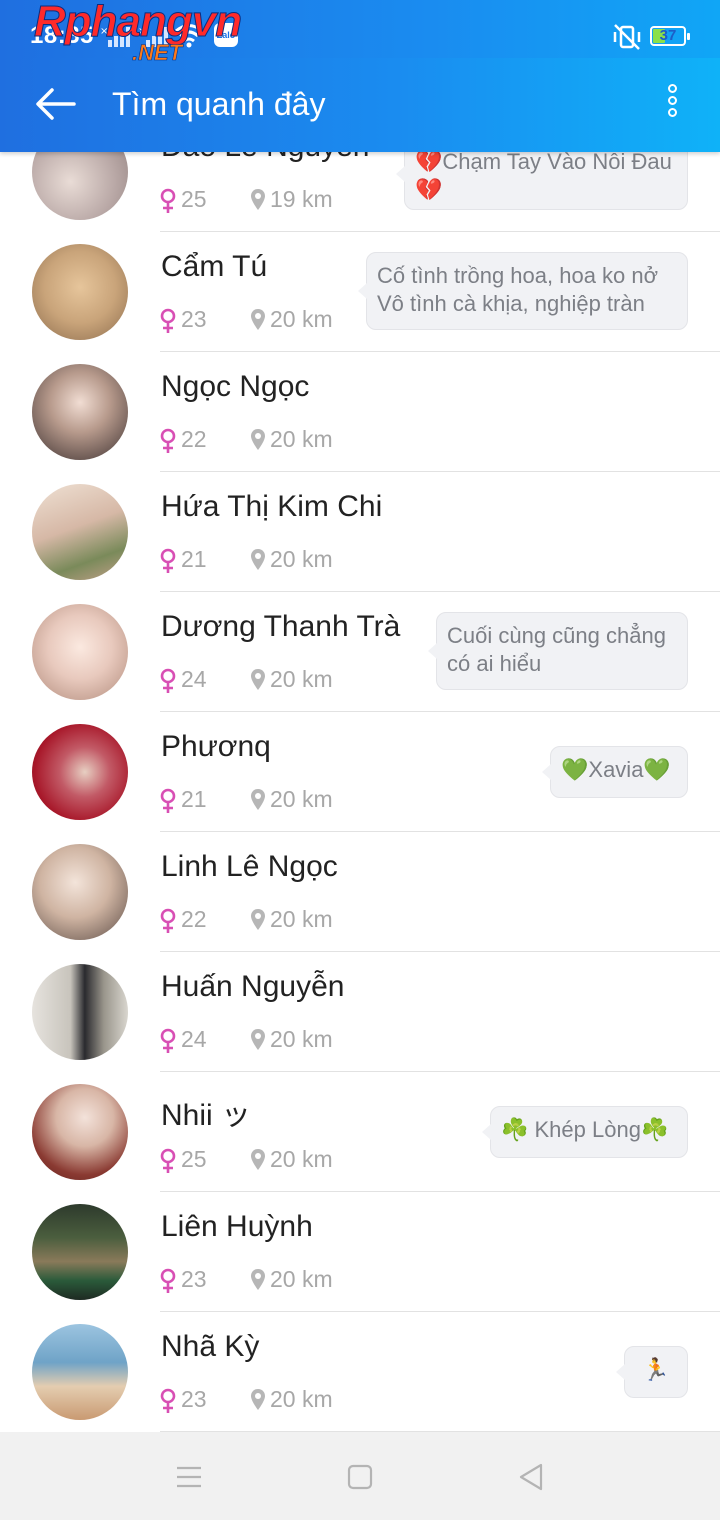 The width and height of the screenshot is (720, 1520). What do you see at coordinates (281, 626) in the screenshot?
I see `user-name: Dương Thanh Trà` at bounding box center [281, 626].